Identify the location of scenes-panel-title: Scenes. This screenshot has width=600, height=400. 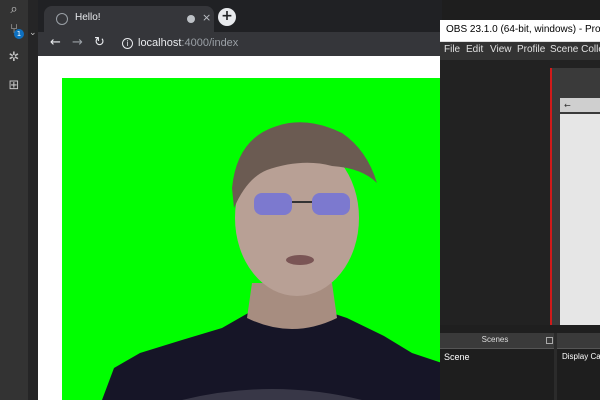
(495, 339).